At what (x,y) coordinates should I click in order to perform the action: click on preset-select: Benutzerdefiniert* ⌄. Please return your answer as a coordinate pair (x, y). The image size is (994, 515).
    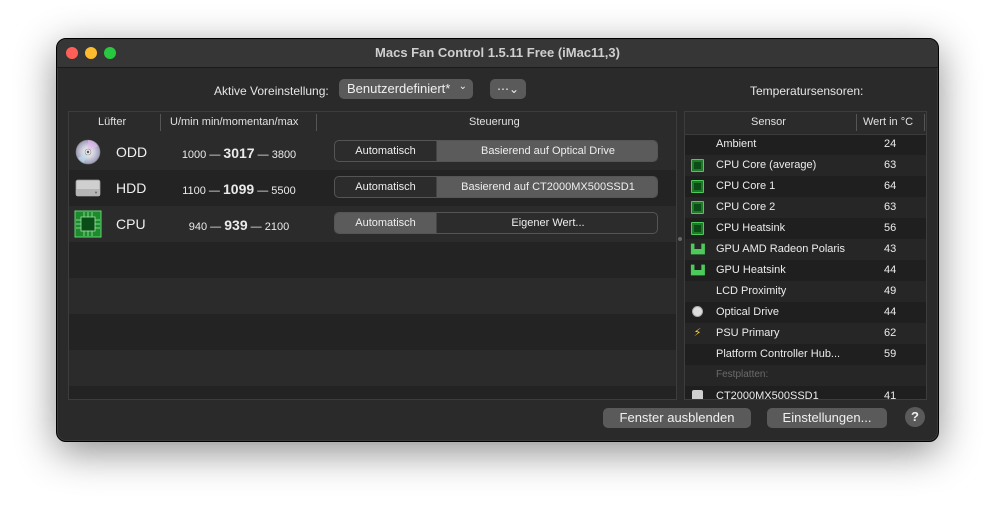
    Looking at the image, I should click on (406, 89).